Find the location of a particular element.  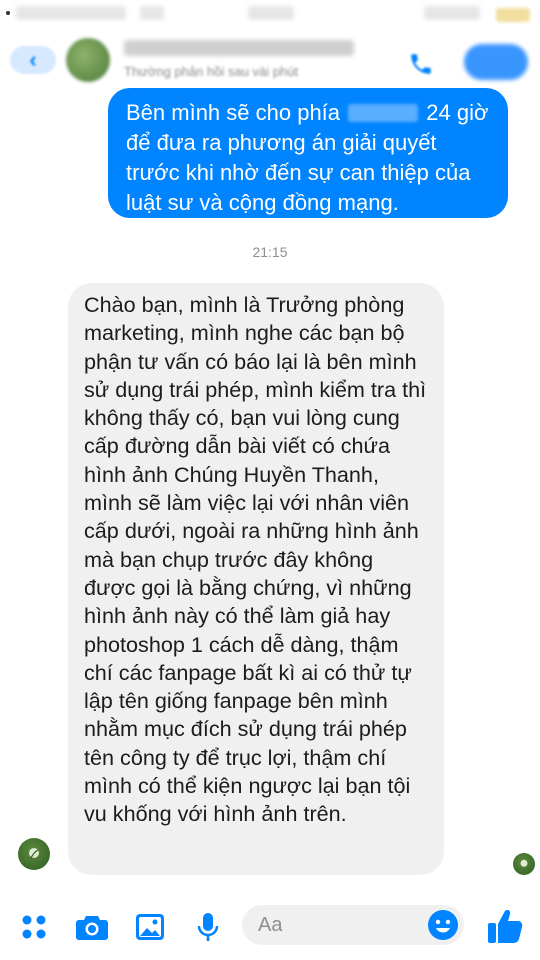

apps-grid-icon is located at coordinates (34, 927).